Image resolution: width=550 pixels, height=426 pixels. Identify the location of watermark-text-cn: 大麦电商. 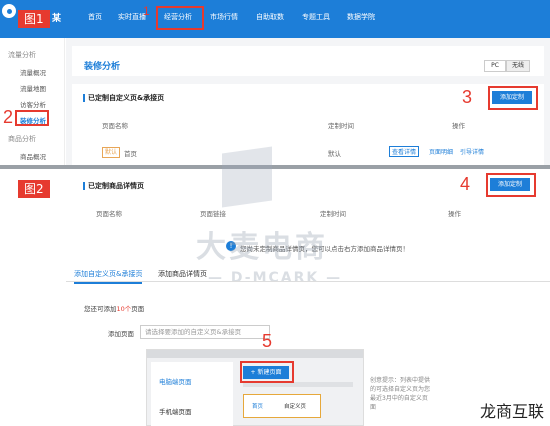
(262, 247).